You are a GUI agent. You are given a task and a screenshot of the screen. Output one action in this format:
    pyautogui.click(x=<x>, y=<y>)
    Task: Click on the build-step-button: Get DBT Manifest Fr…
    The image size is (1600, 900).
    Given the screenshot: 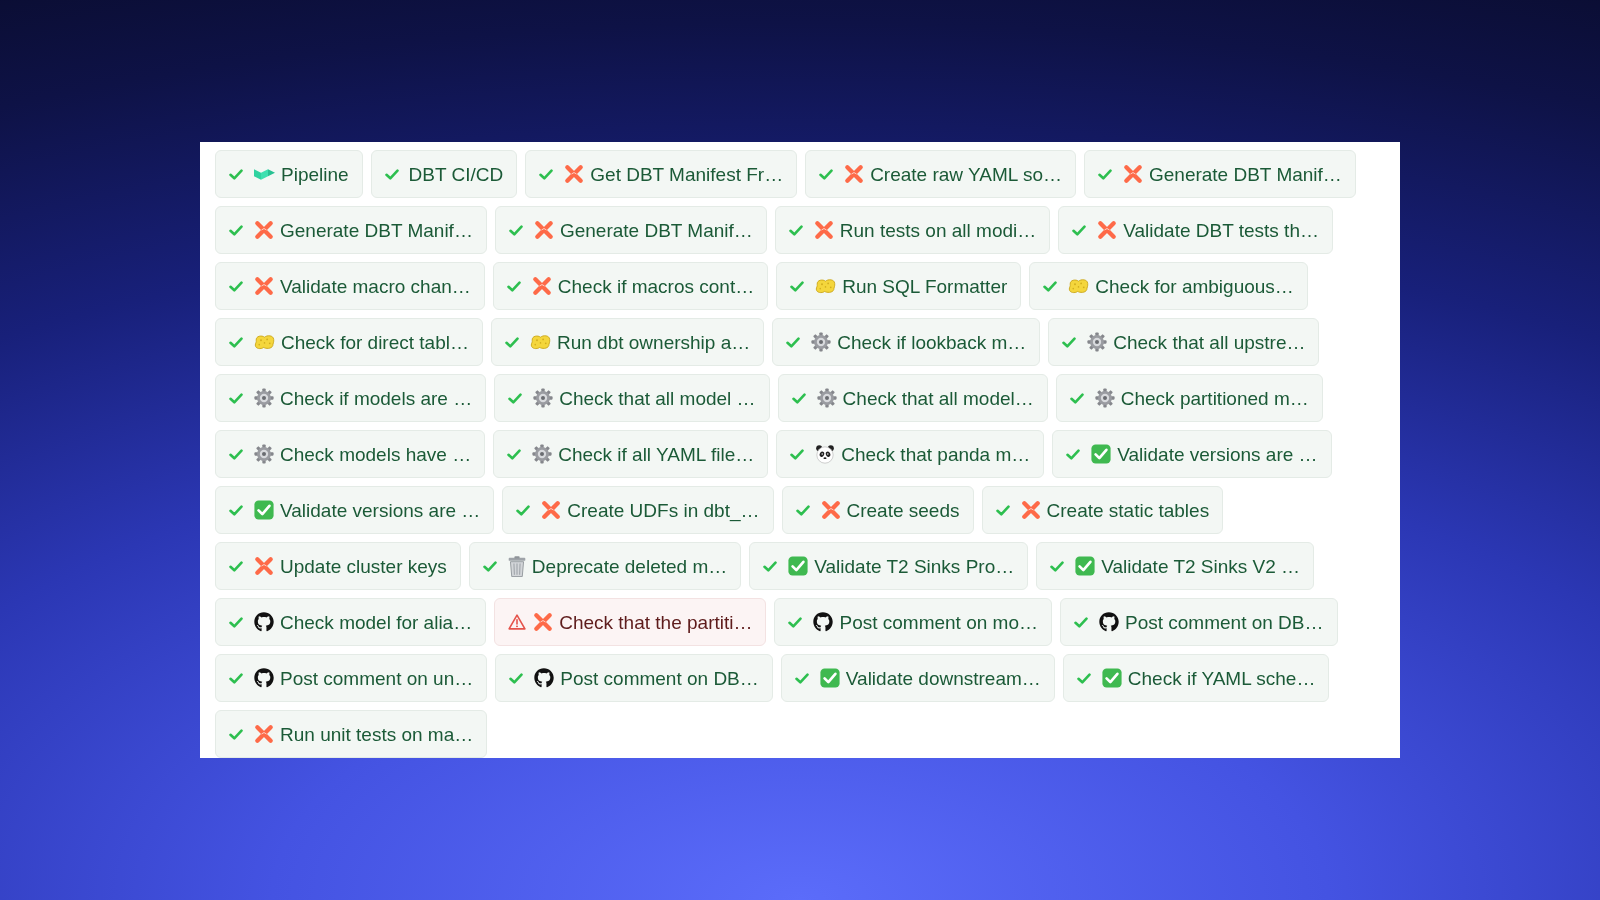 What is the action you would take?
    pyautogui.click(x=661, y=174)
    